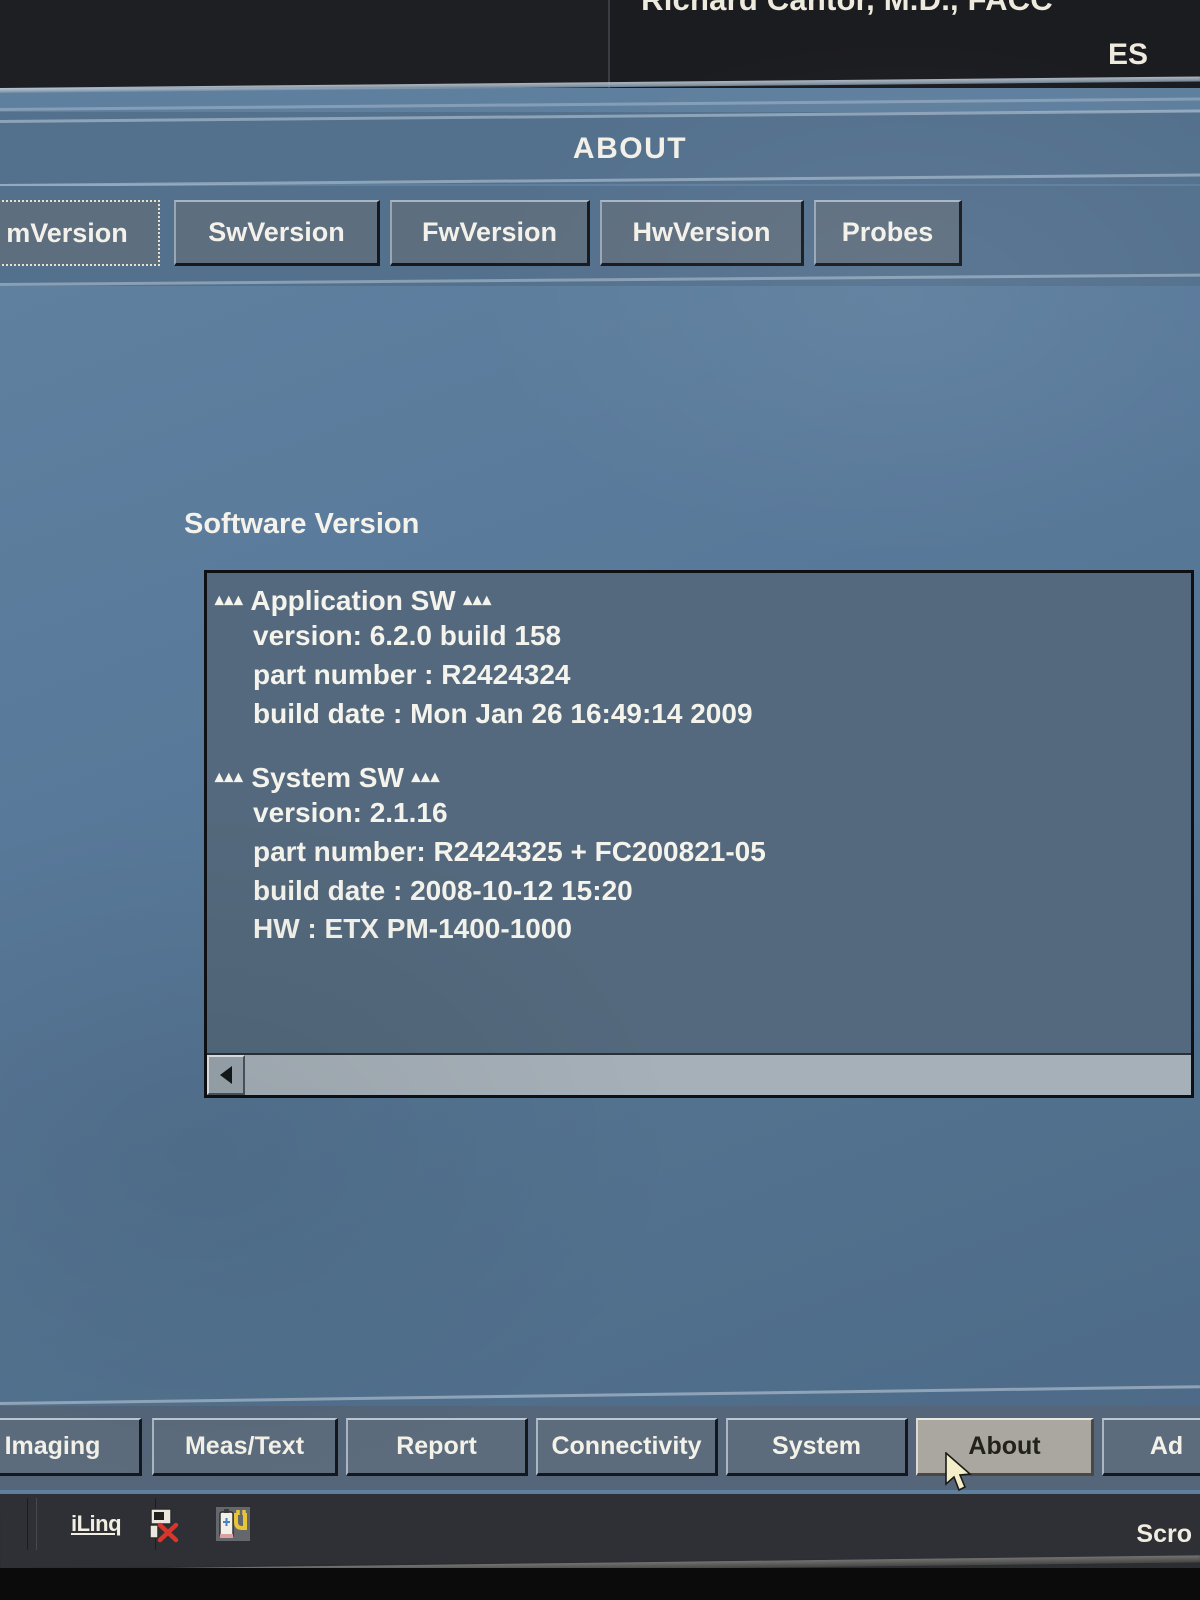 This screenshot has width=1200, height=1600. I want to click on system-sw-heading: ▴▴▴ System SW ▴▴▴, so click(699, 777).